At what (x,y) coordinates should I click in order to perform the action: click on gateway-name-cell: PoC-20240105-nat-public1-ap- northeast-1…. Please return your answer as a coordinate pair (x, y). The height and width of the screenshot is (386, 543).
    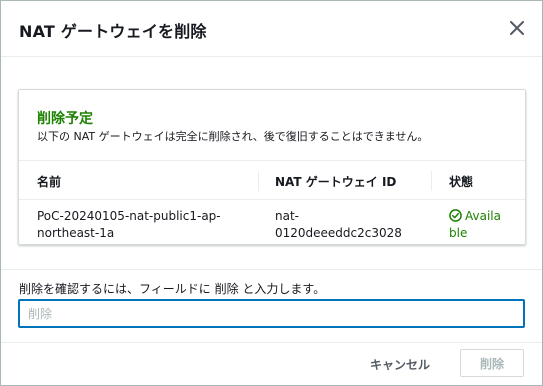
    Looking at the image, I should click on (144, 225).